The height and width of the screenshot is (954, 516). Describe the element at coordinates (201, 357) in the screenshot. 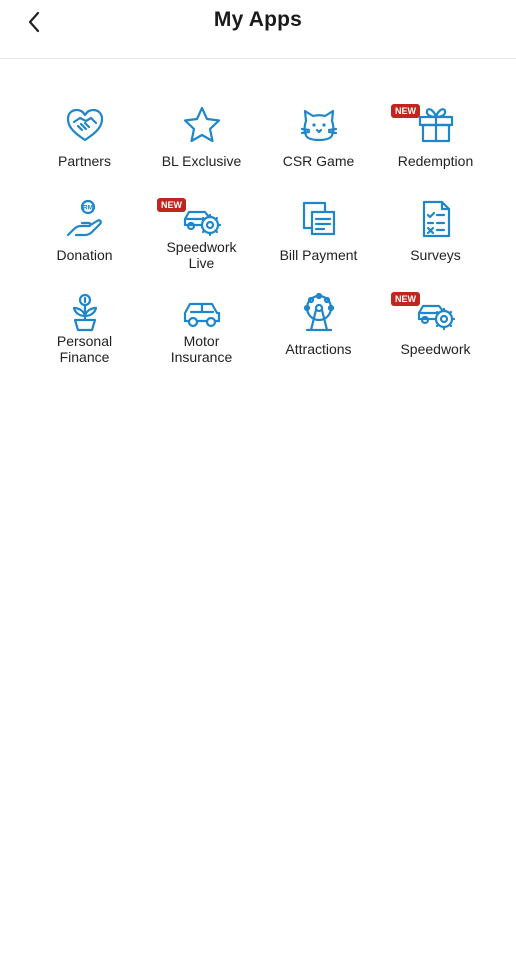

I see `app-label-line2: Insurance` at that location.